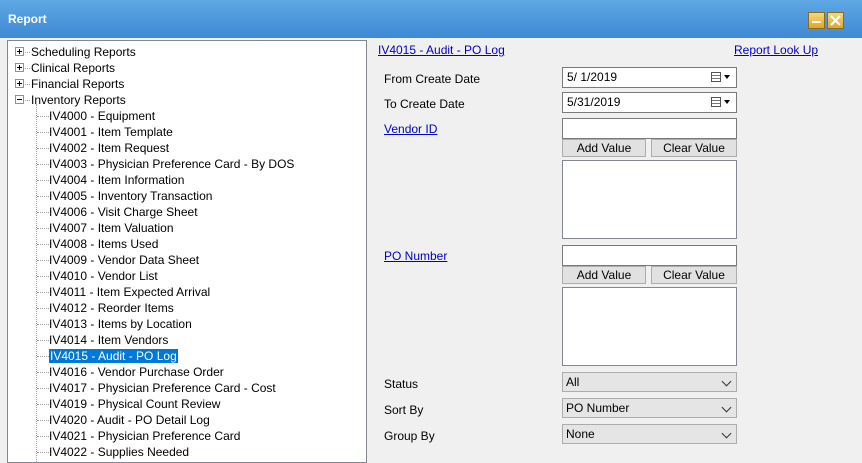  What do you see at coordinates (594, 102) in the screenshot?
I see `to-create-date-value: 5/31/2019` at bounding box center [594, 102].